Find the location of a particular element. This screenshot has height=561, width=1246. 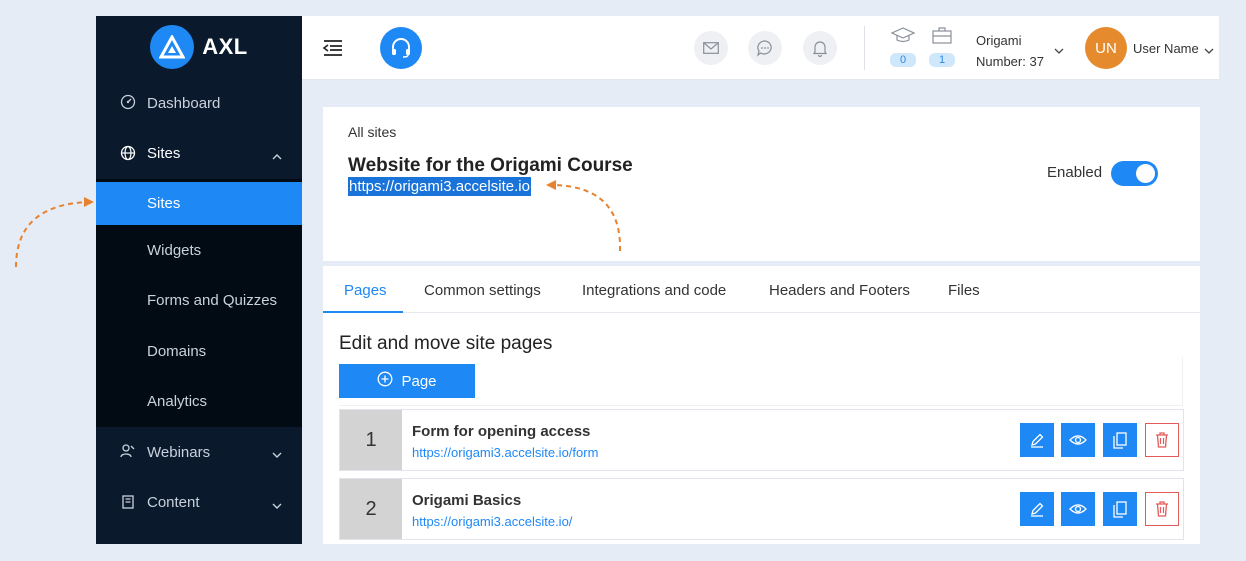

brand-name: AXL is located at coordinates (225, 46).